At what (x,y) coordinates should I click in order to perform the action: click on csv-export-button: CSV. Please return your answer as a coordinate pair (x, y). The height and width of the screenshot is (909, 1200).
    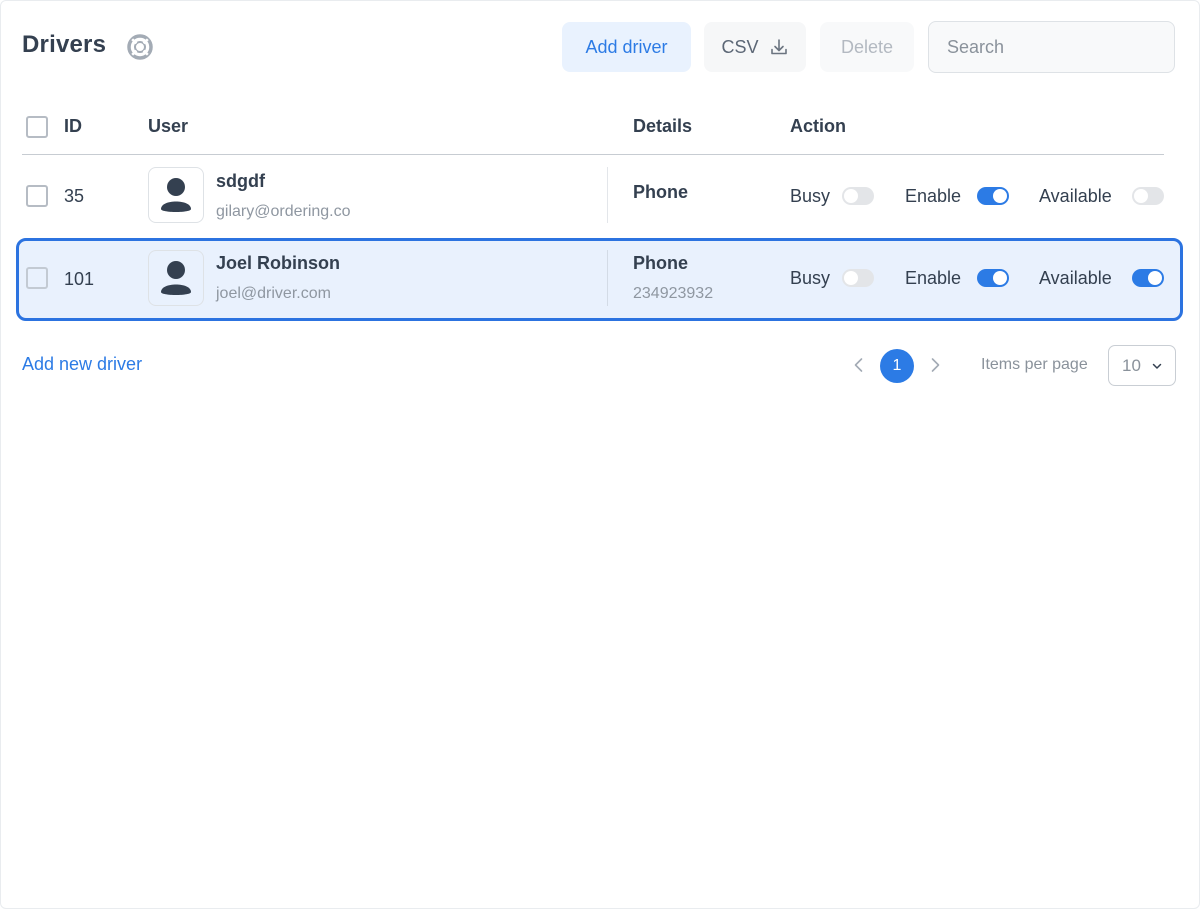
    Looking at the image, I should click on (755, 47).